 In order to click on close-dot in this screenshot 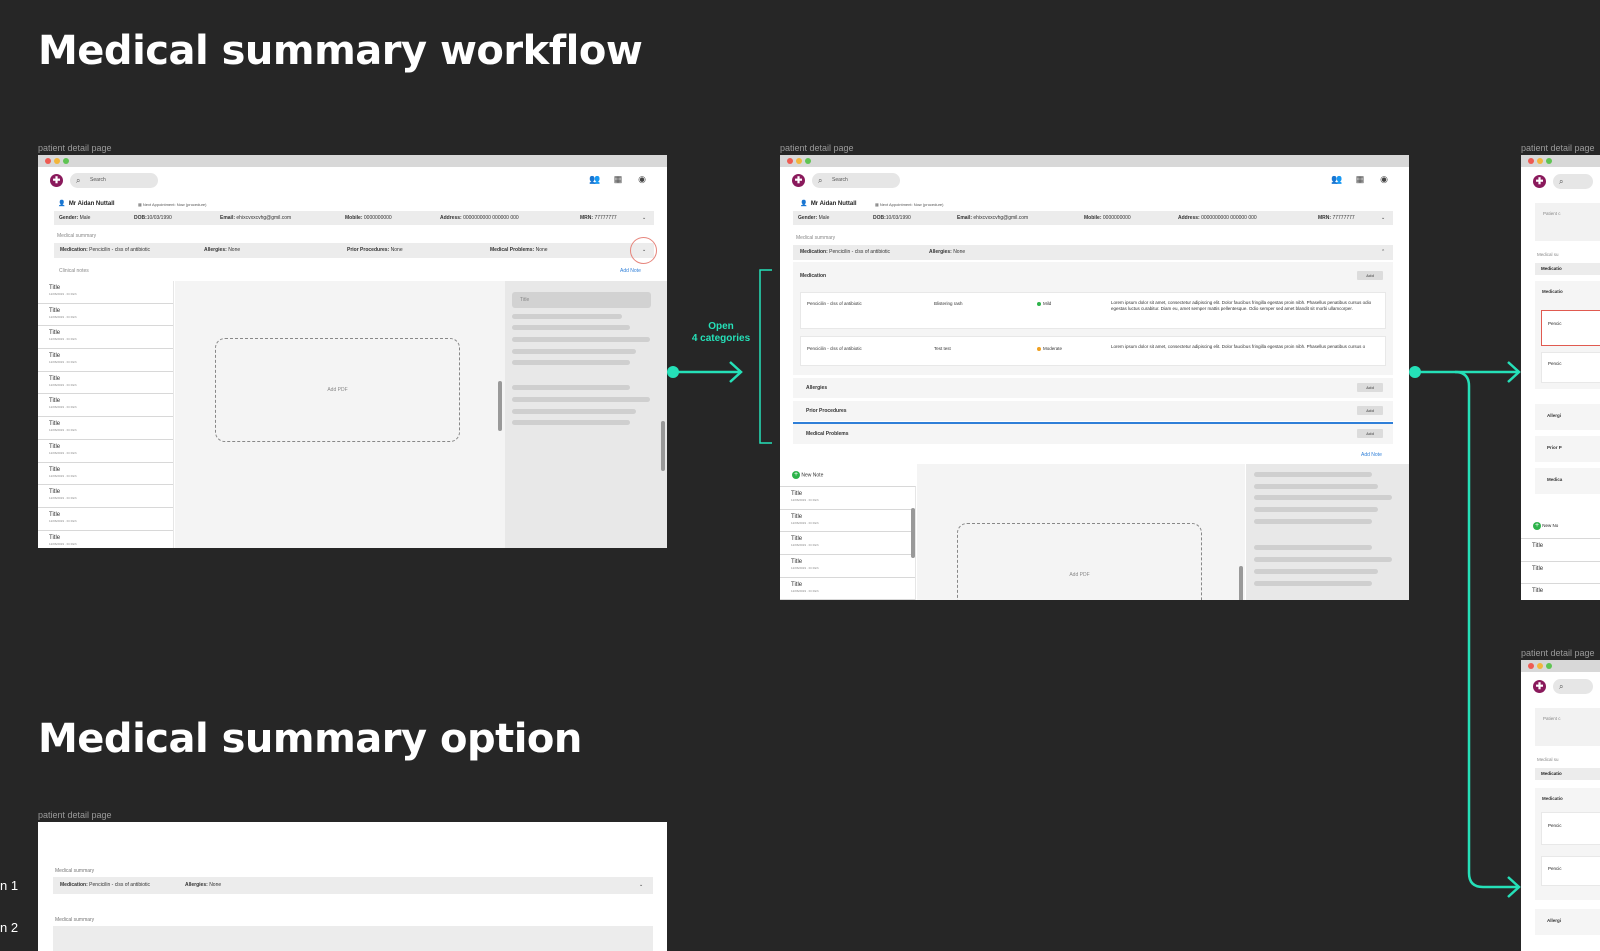, I will do `click(790, 161)`.